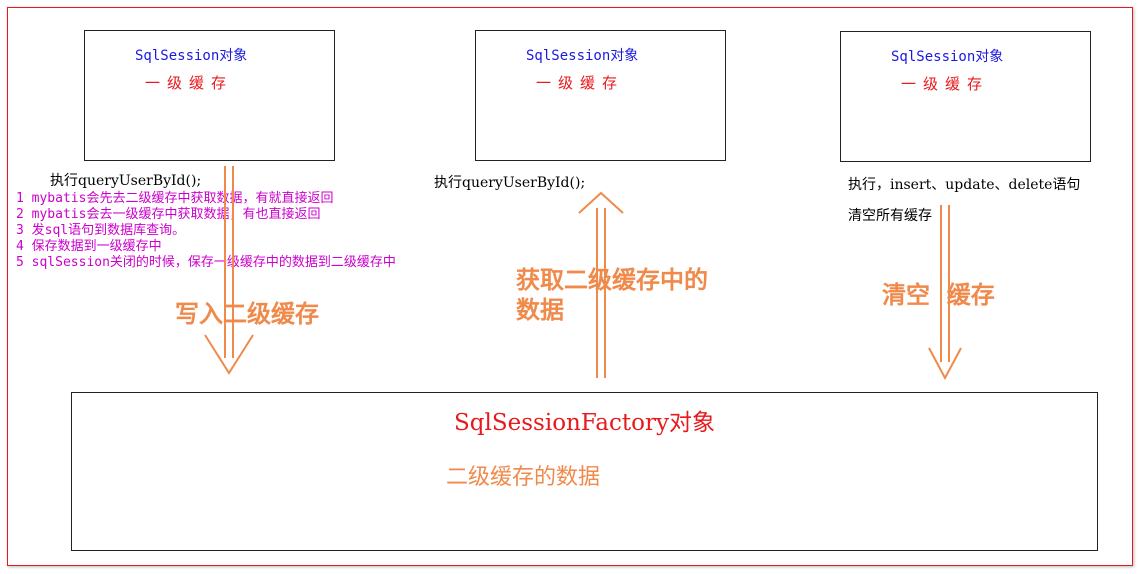 This screenshot has width=1141, height=574. Describe the element at coordinates (523, 477) in the screenshot. I see `second-level-cache-data-label: 二级缓存的数据` at that location.